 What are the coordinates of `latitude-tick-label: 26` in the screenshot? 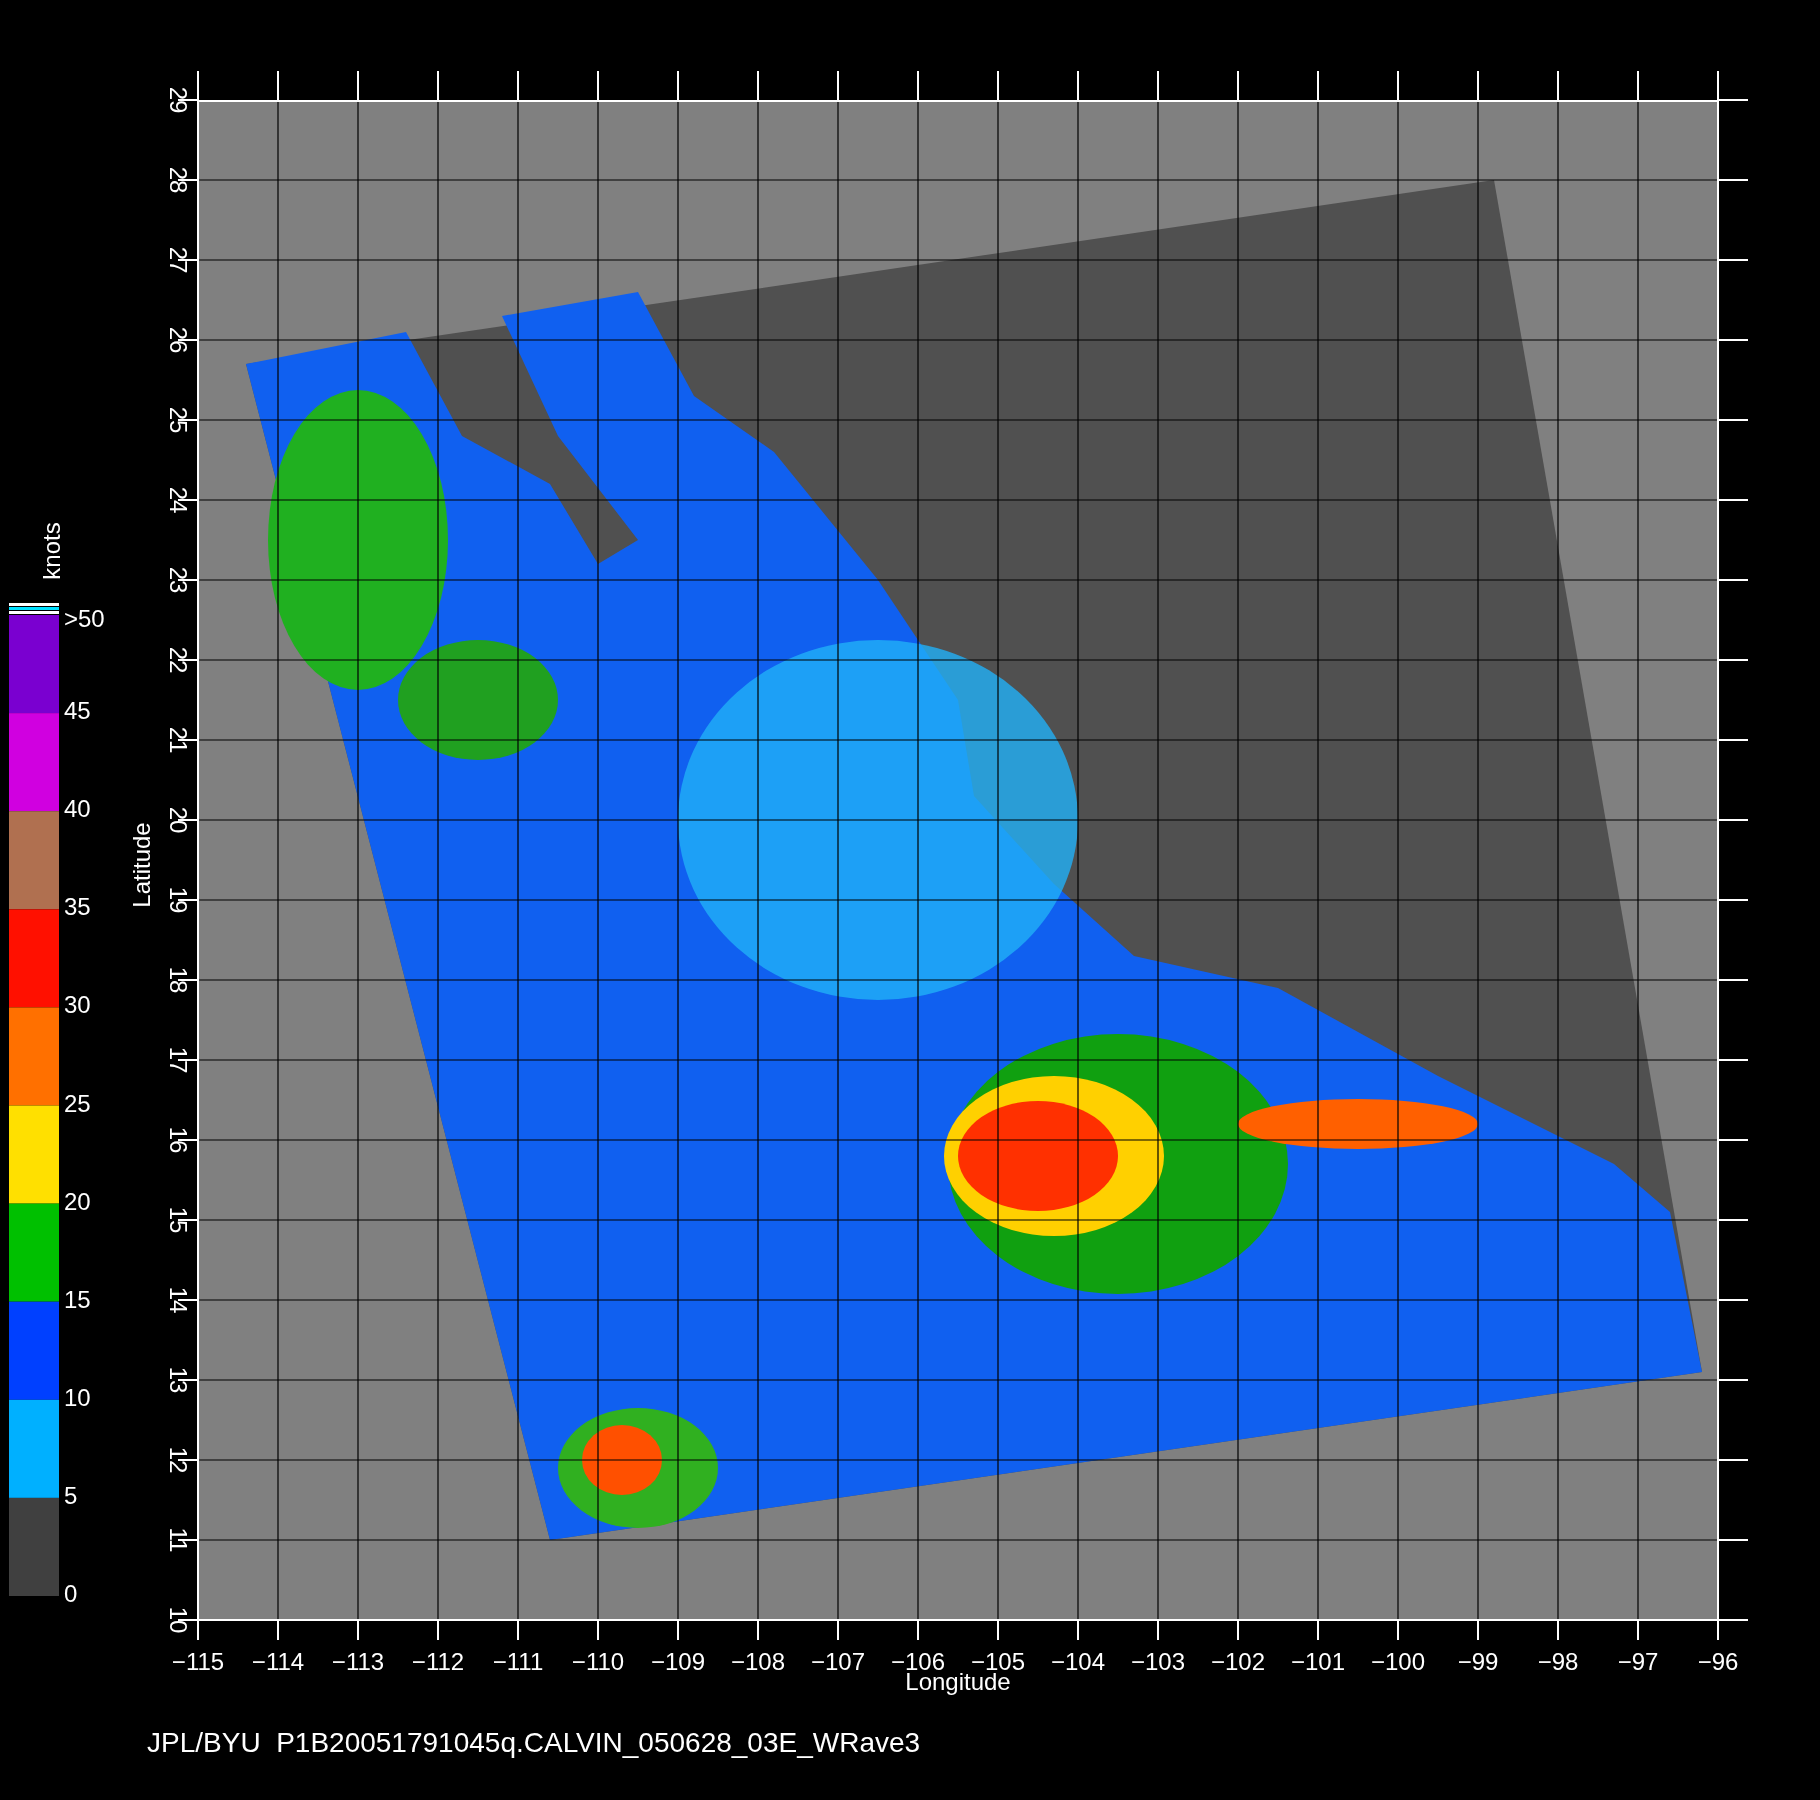 It's located at (178, 340).